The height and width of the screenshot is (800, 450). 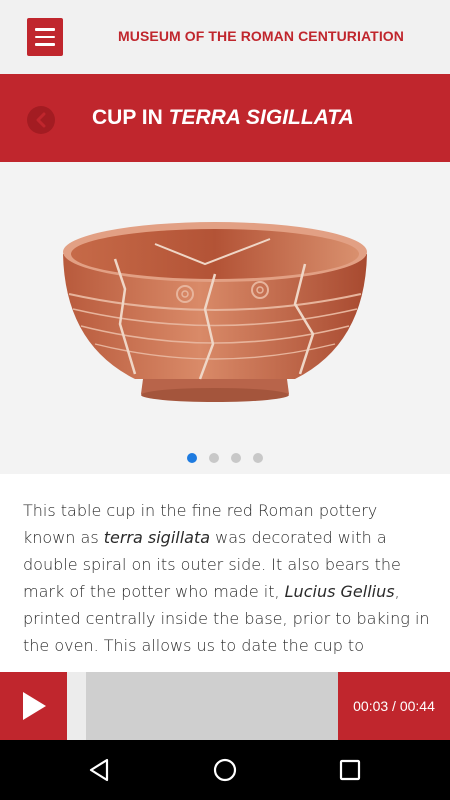 I want to click on nav-back-icon, so click(x=99, y=770).